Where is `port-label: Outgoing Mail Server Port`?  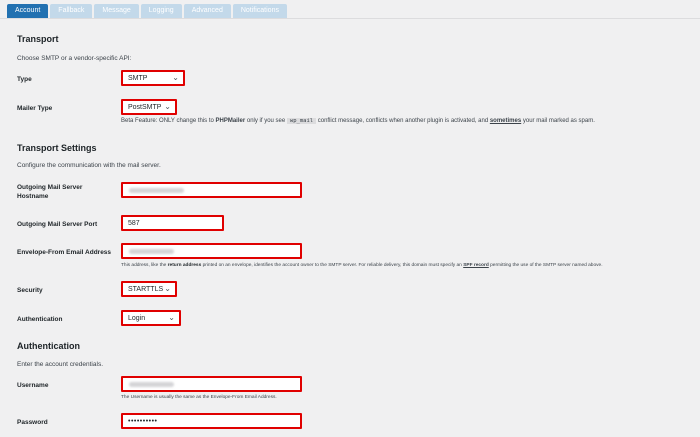 port-label: Outgoing Mail Server Port is located at coordinates (57, 224).